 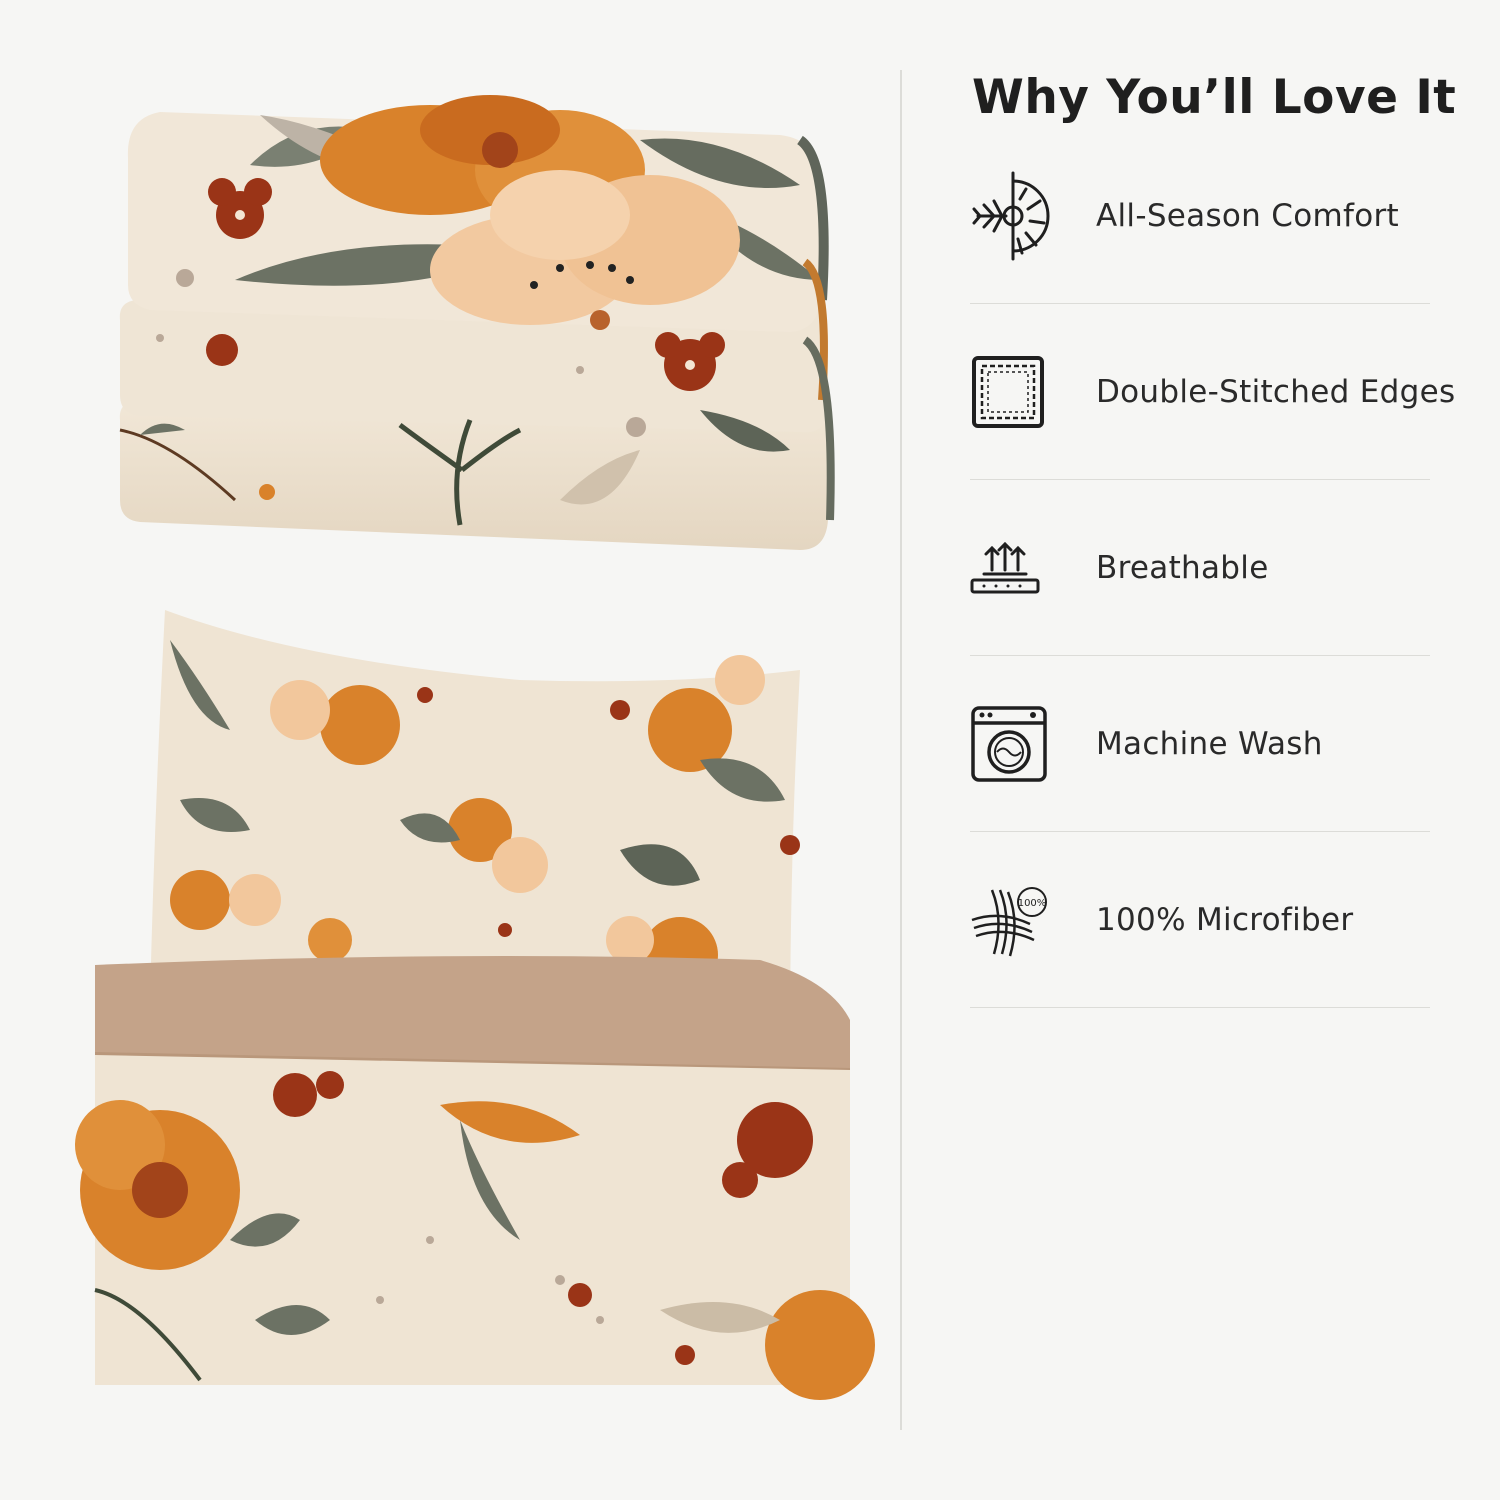 What do you see at coordinates (1018, 920) in the screenshot?
I see `microfiber-100-icon: 100%` at bounding box center [1018, 920].